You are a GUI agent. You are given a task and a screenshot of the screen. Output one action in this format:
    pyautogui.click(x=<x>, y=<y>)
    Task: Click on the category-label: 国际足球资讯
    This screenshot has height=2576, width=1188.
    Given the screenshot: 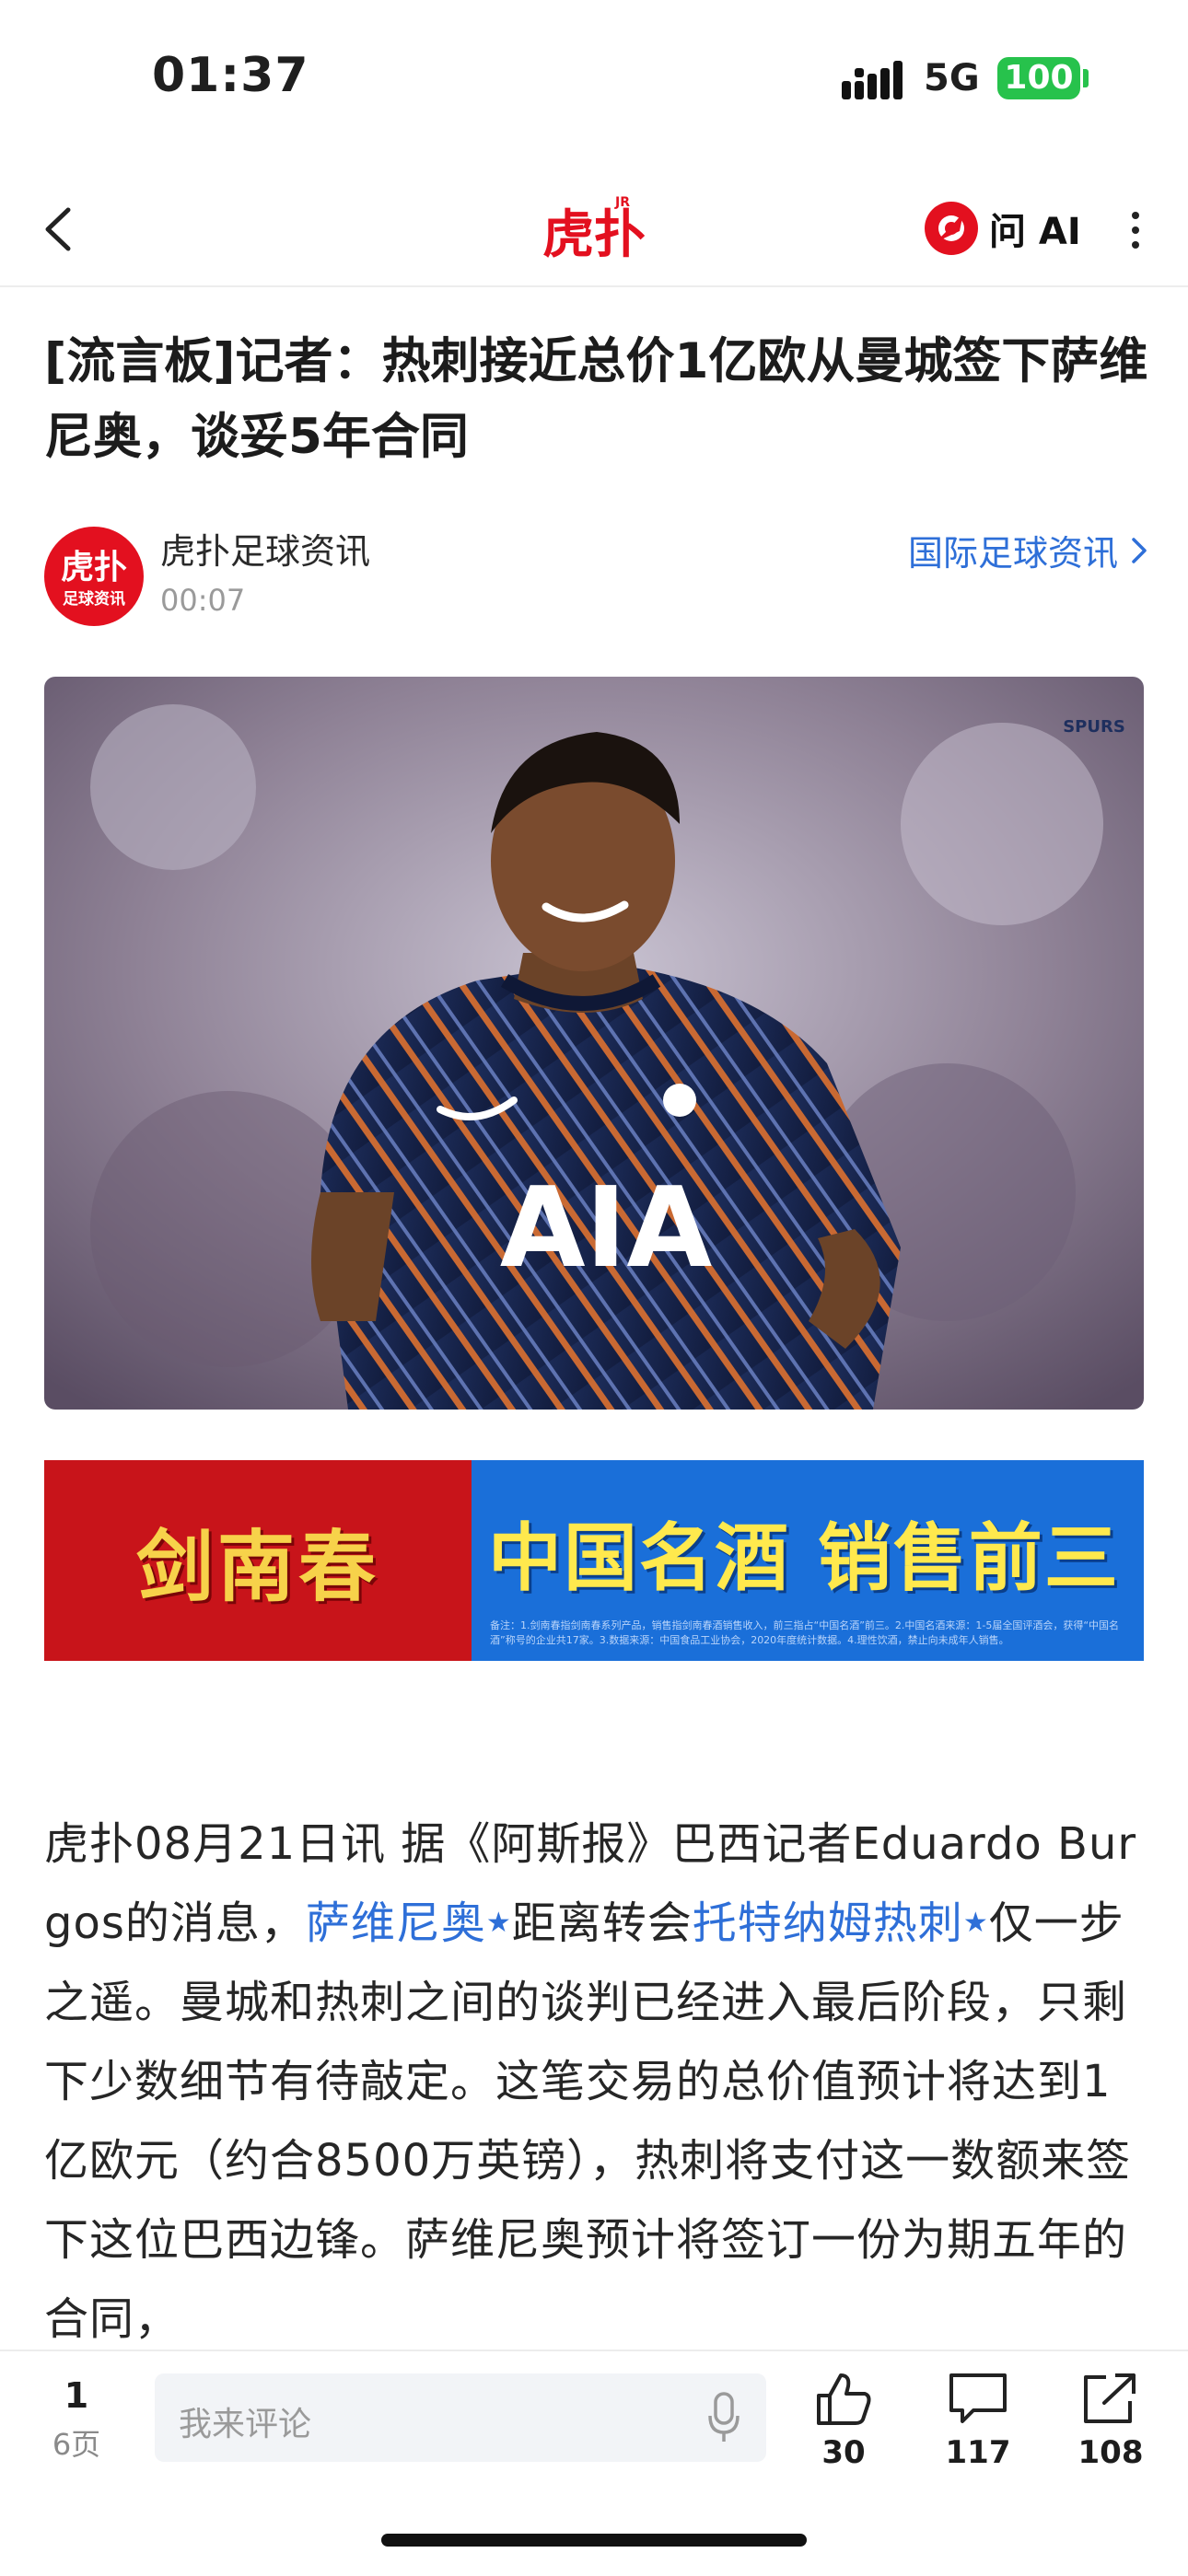 What is the action you would take?
    pyautogui.click(x=1013, y=553)
    